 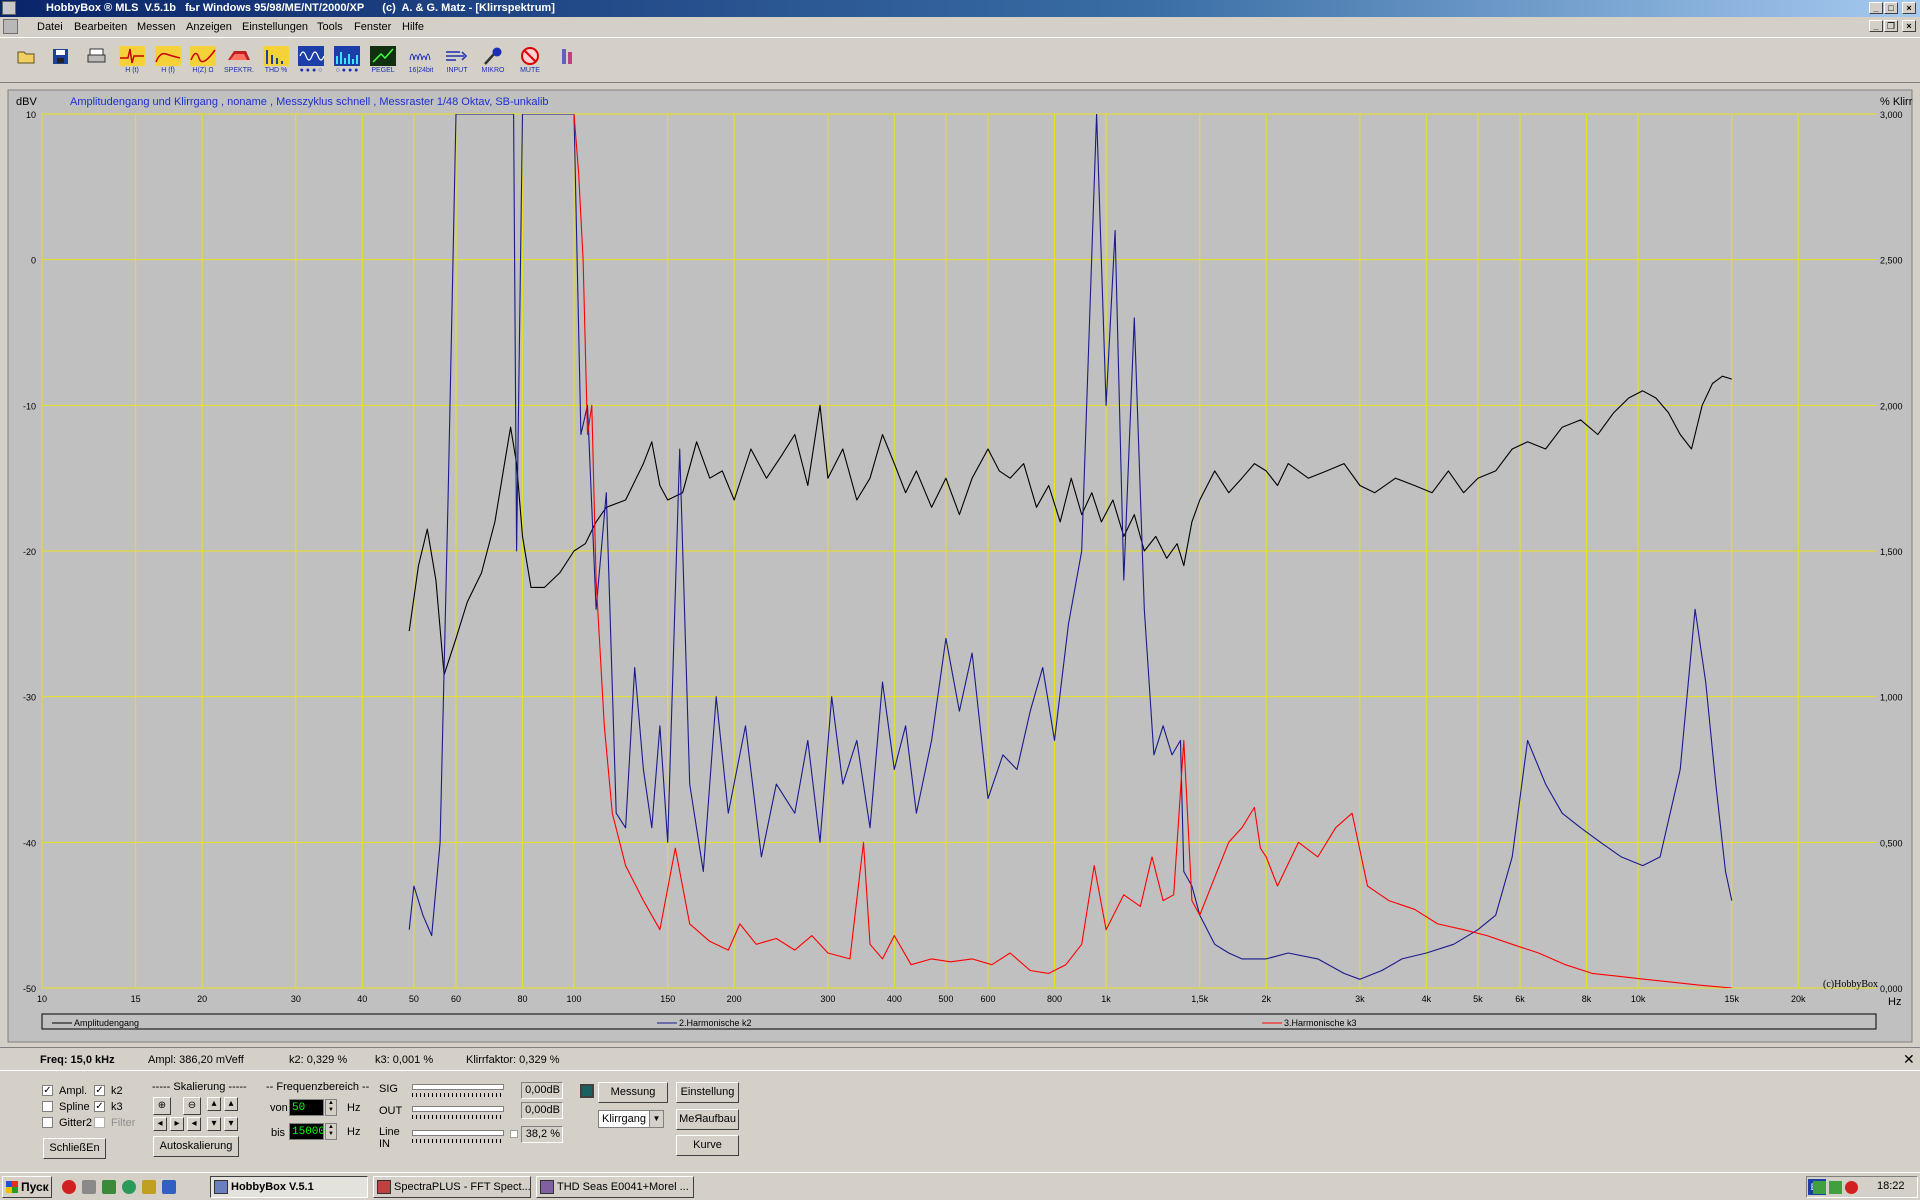 What do you see at coordinates (47, 1122) in the screenshot?
I see `gitter2-checkbox` at bounding box center [47, 1122].